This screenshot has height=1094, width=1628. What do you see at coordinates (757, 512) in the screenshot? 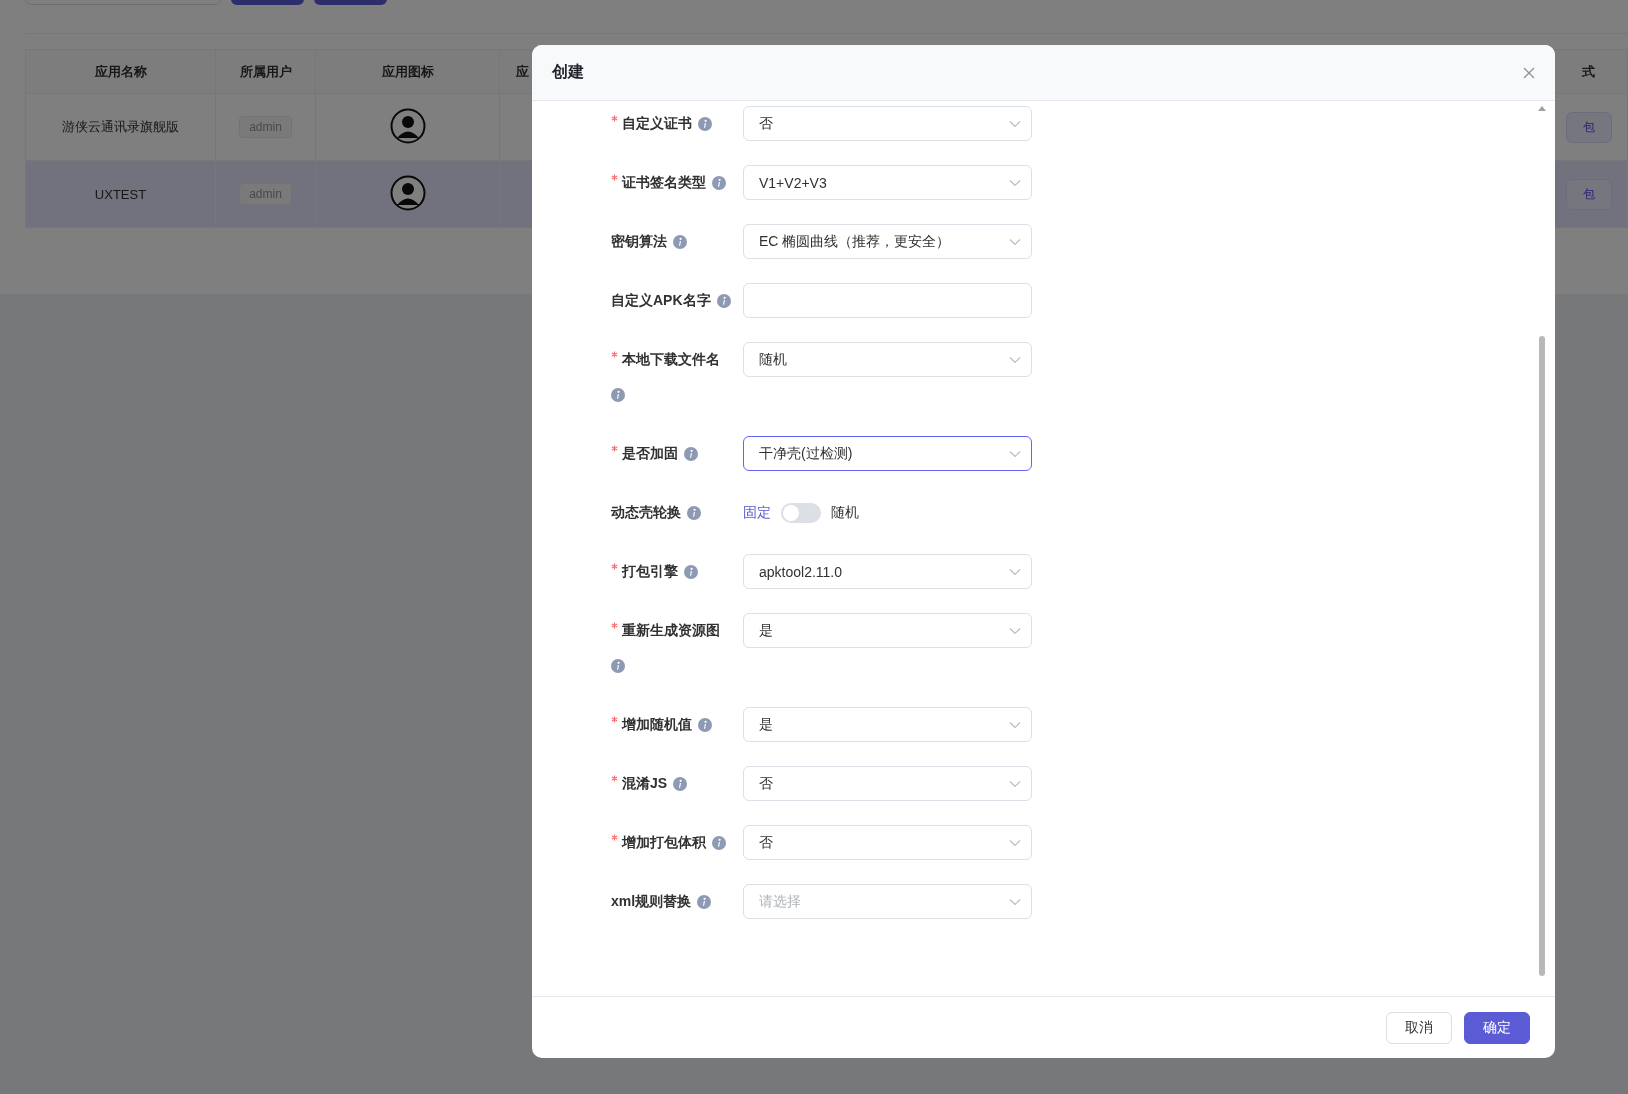
I see `switch-label: 固定` at bounding box center [757, 512].